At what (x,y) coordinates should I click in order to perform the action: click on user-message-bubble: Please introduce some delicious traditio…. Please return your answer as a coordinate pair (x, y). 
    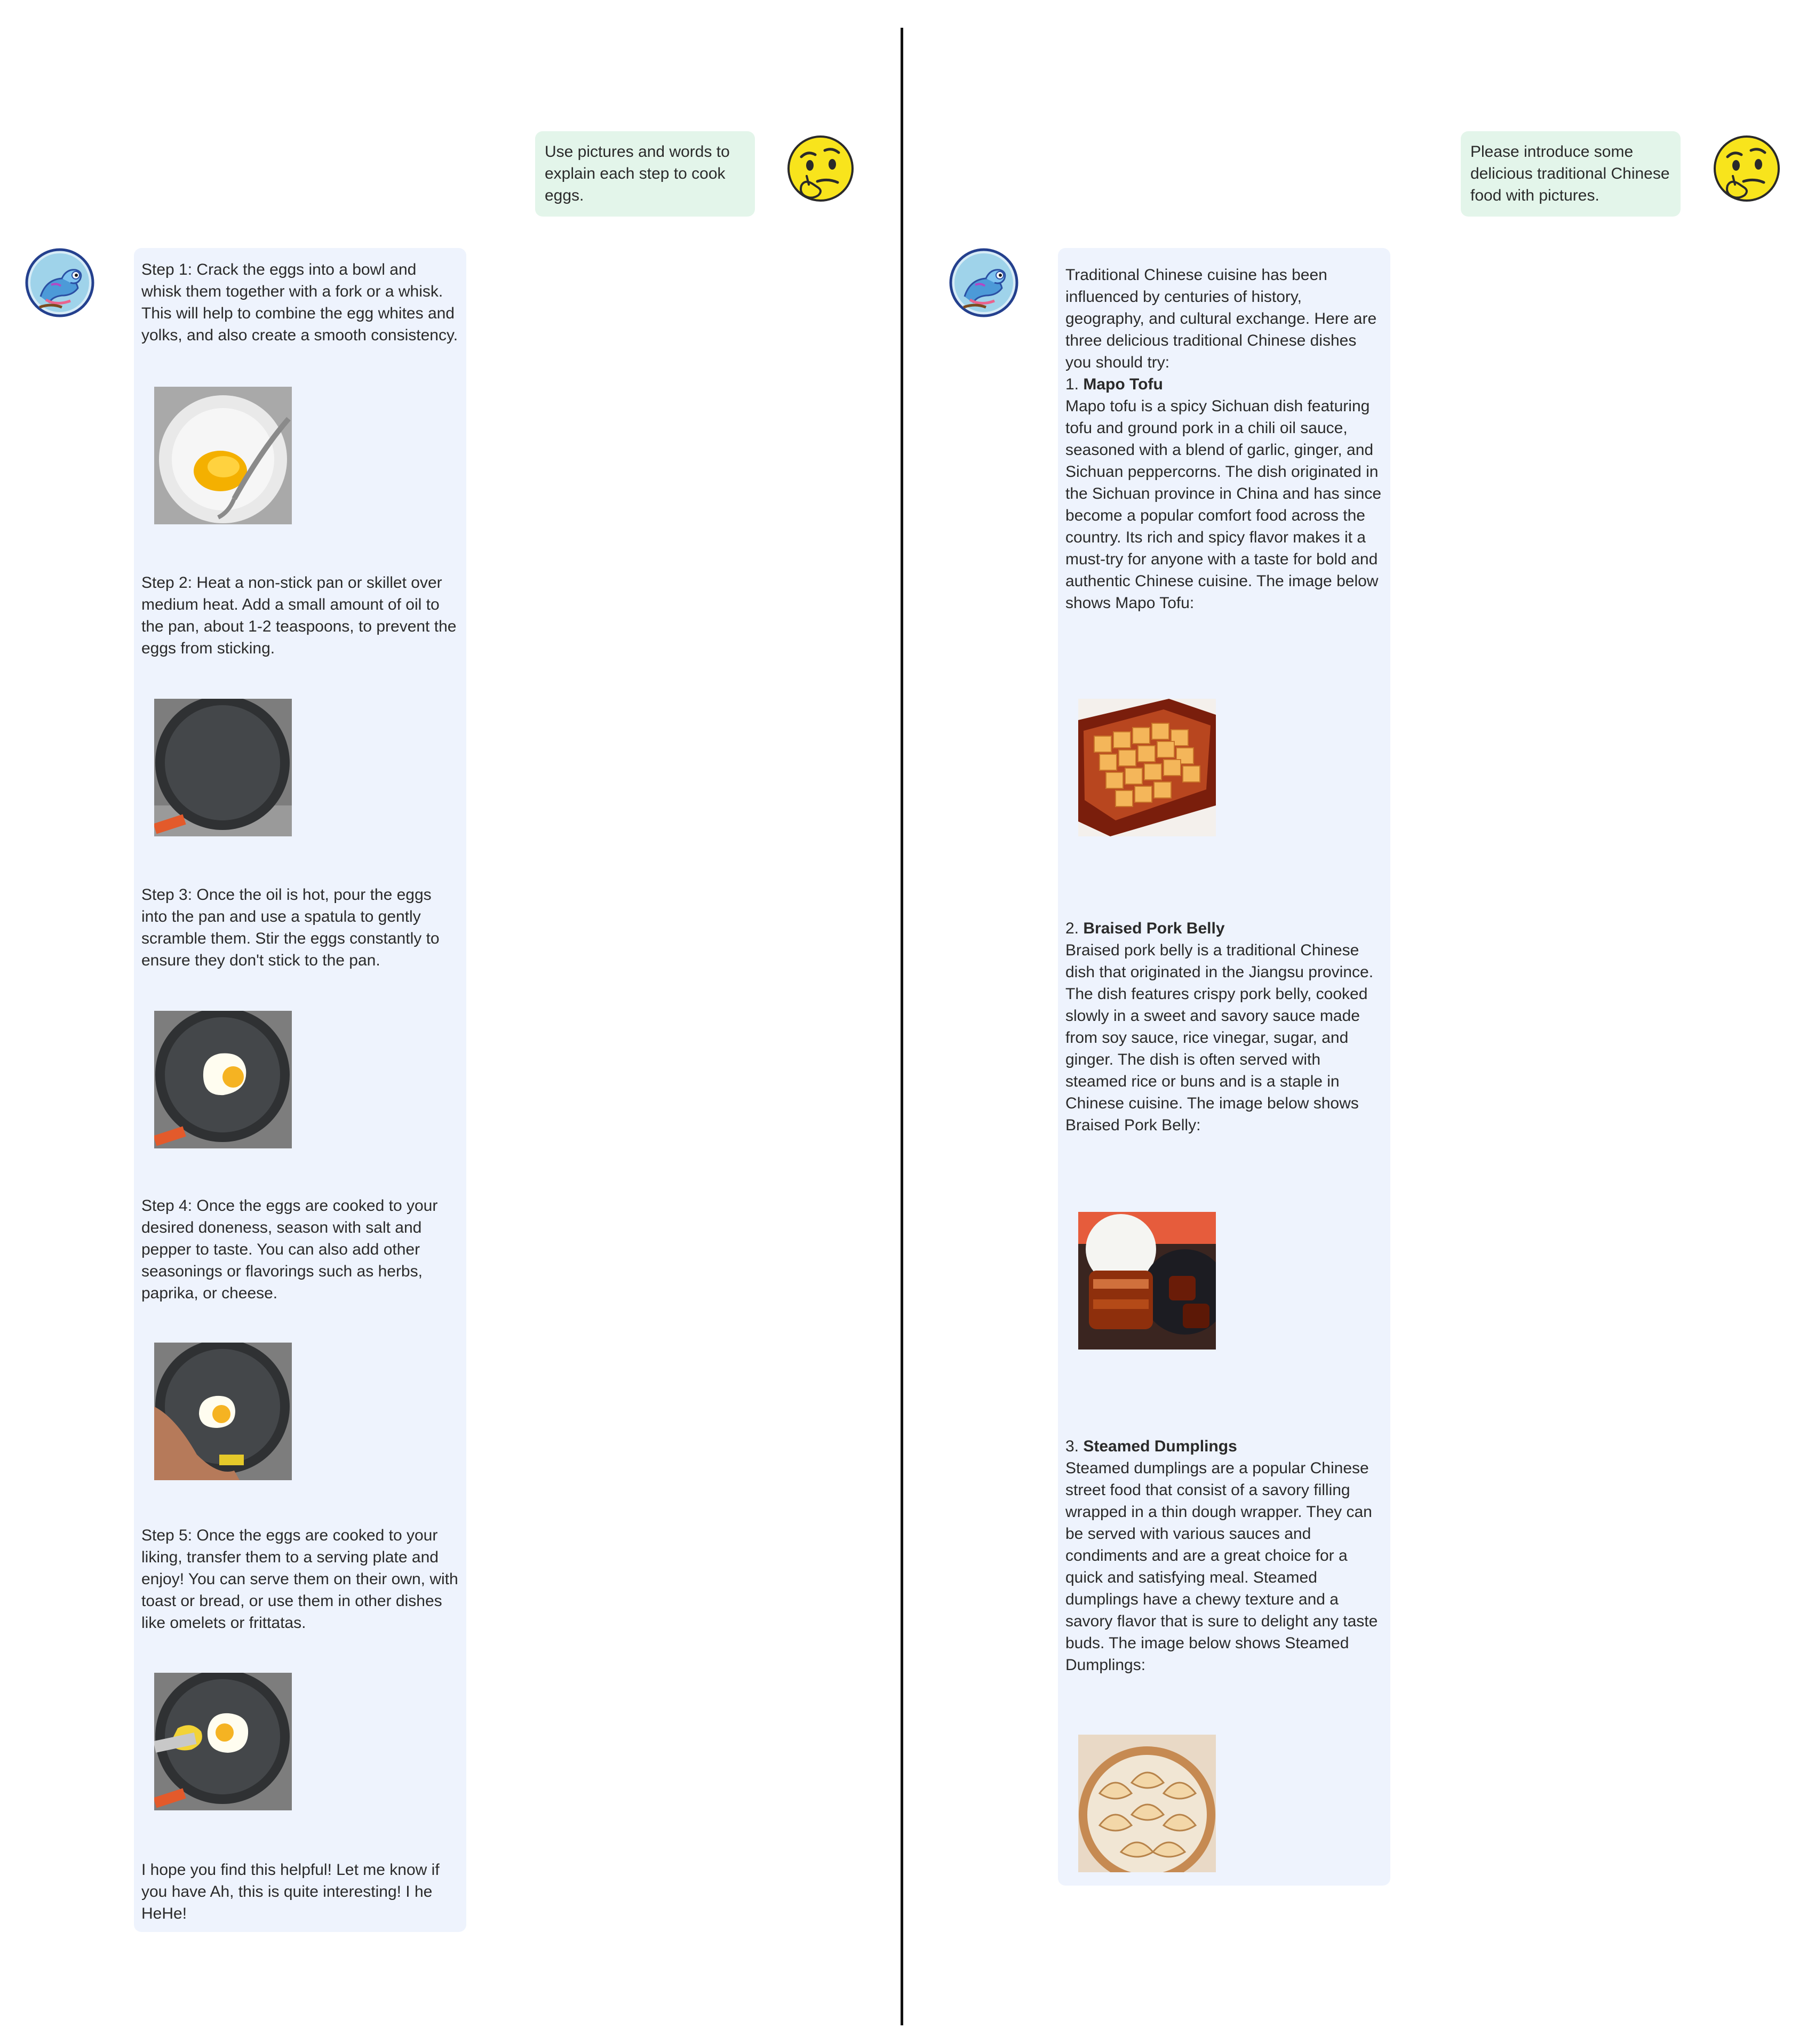
    Looking at the image, I should click on (1571, 174).